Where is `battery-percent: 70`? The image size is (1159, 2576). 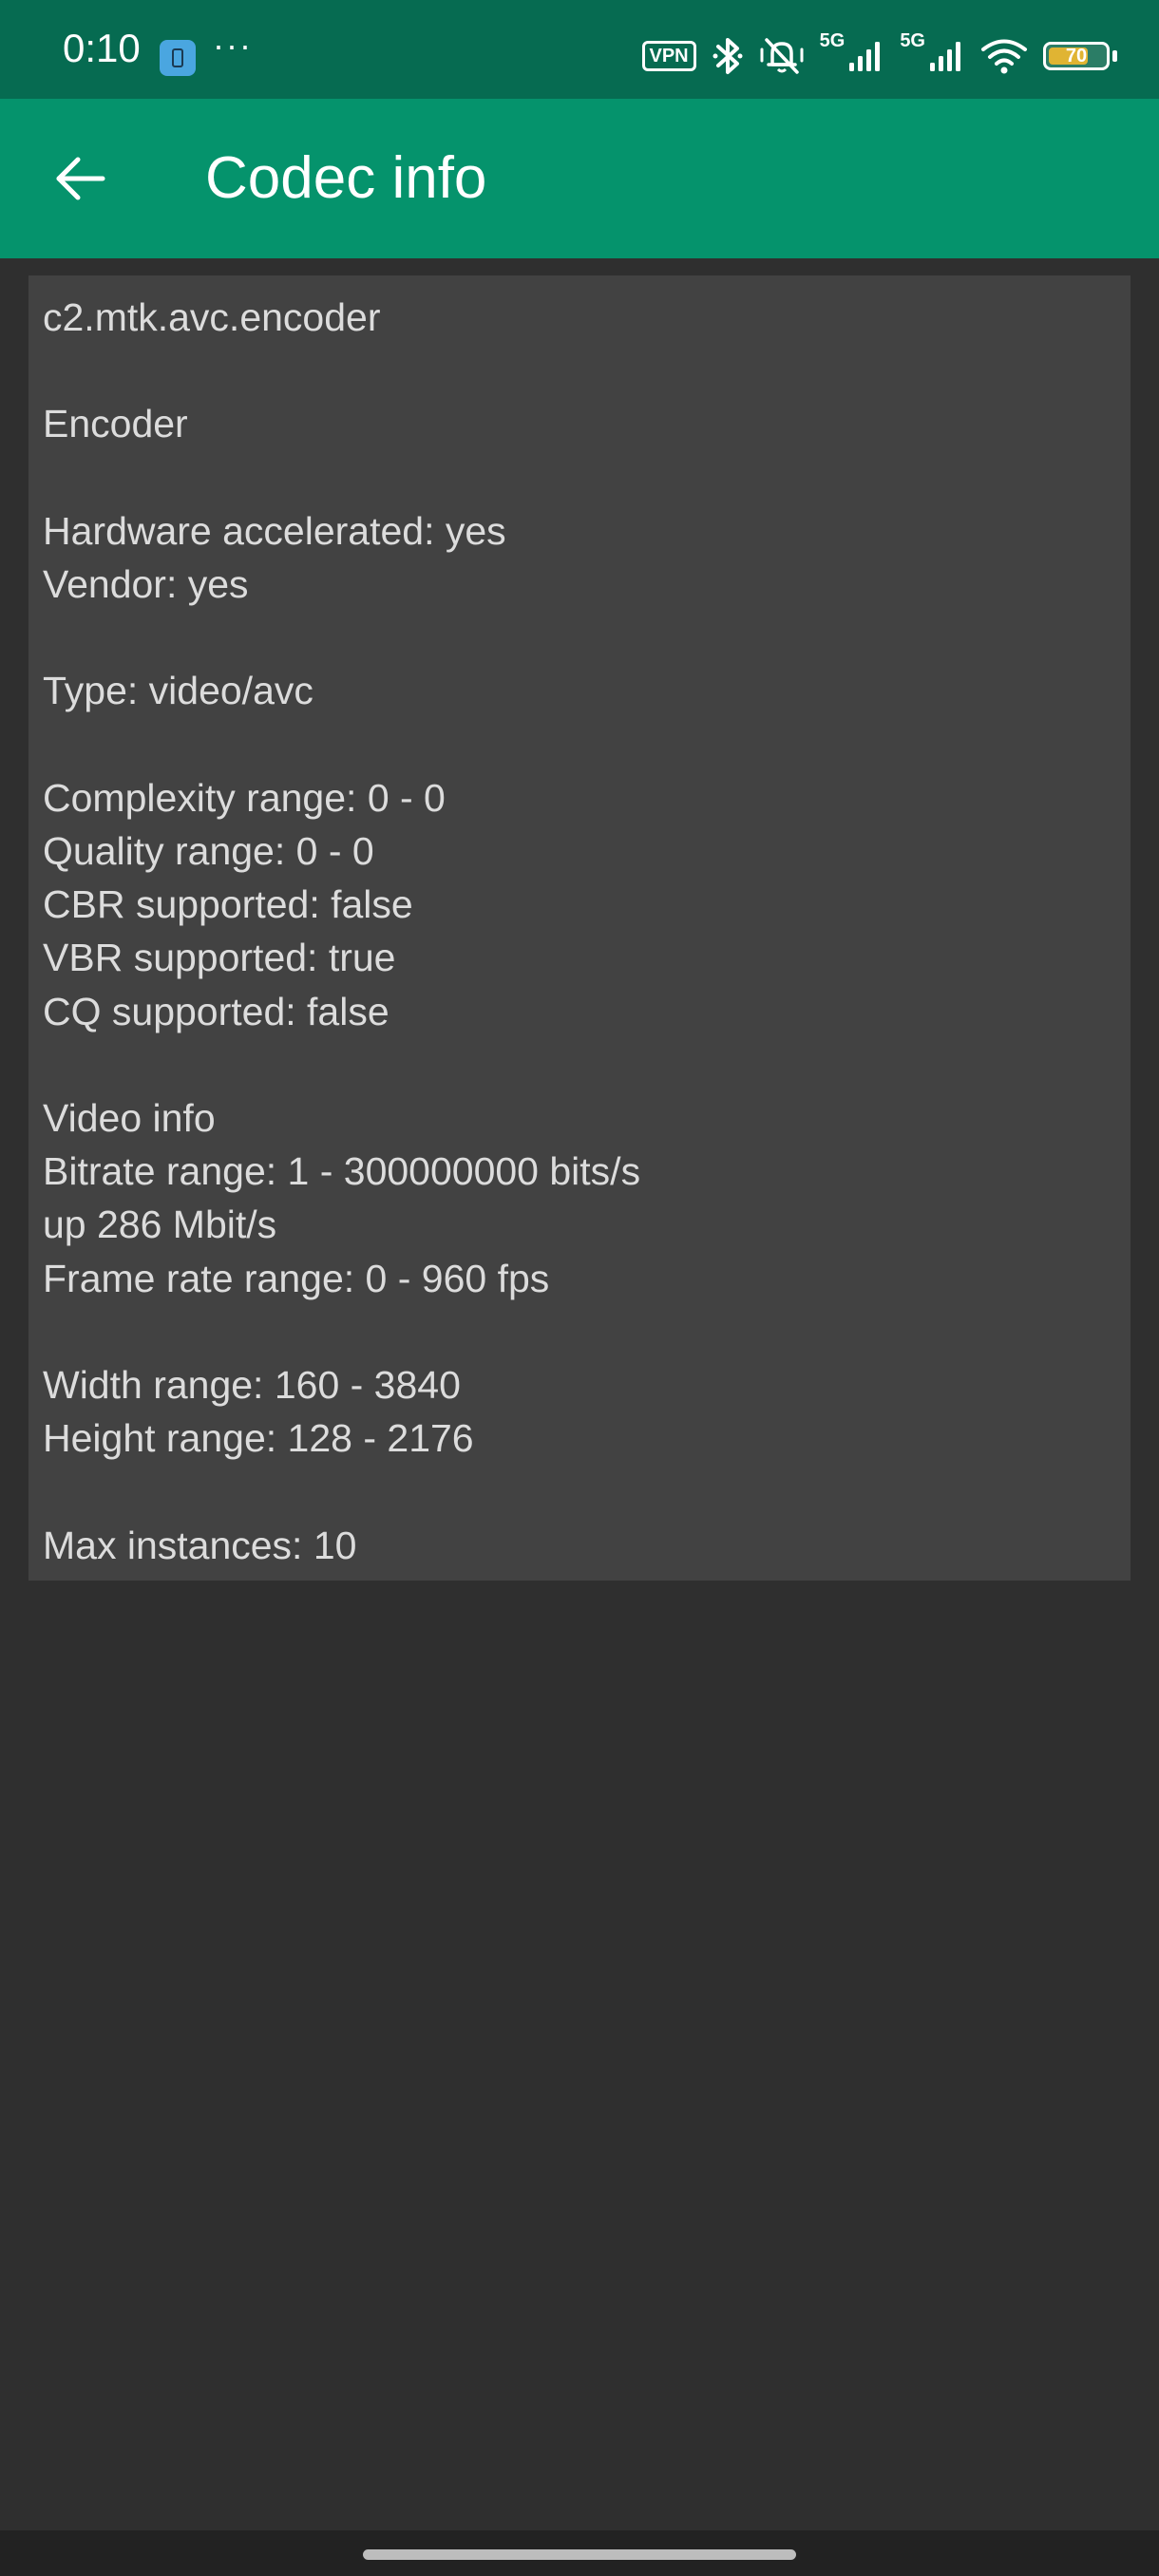
battery-percent: 70 is located at coordinates (1076, 56).